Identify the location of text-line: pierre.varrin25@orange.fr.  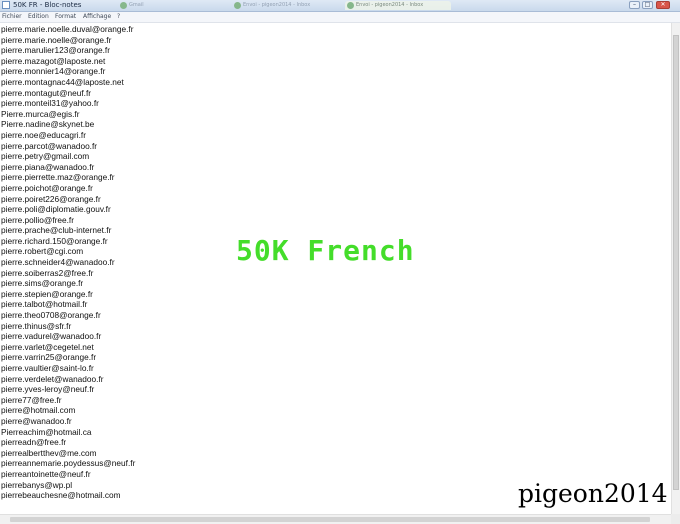
(49, 357).